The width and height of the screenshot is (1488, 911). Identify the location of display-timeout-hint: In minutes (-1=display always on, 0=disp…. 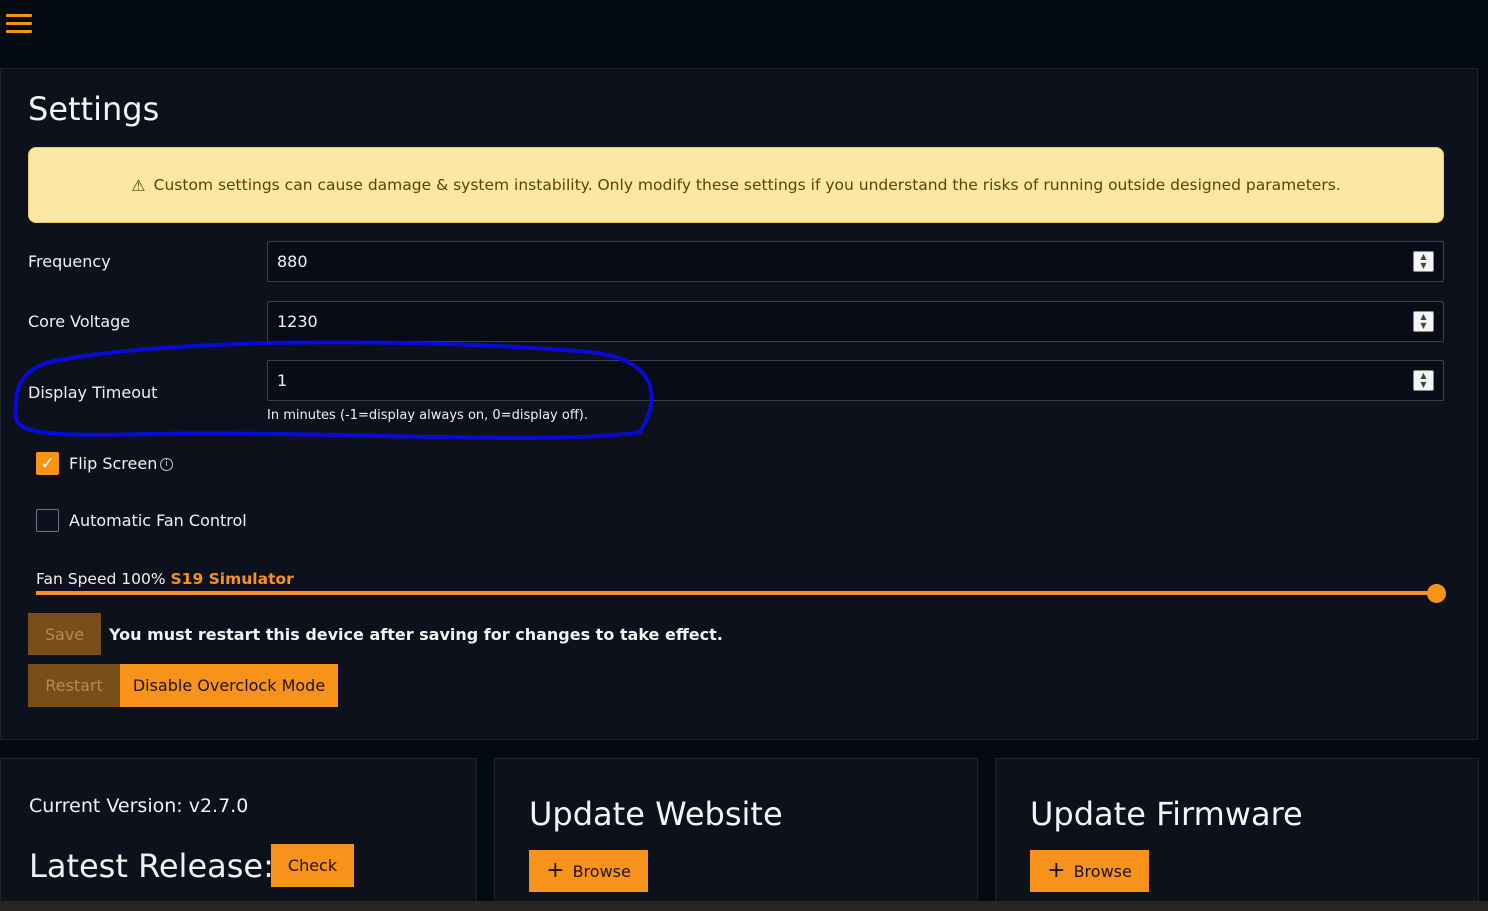
(427, 415).